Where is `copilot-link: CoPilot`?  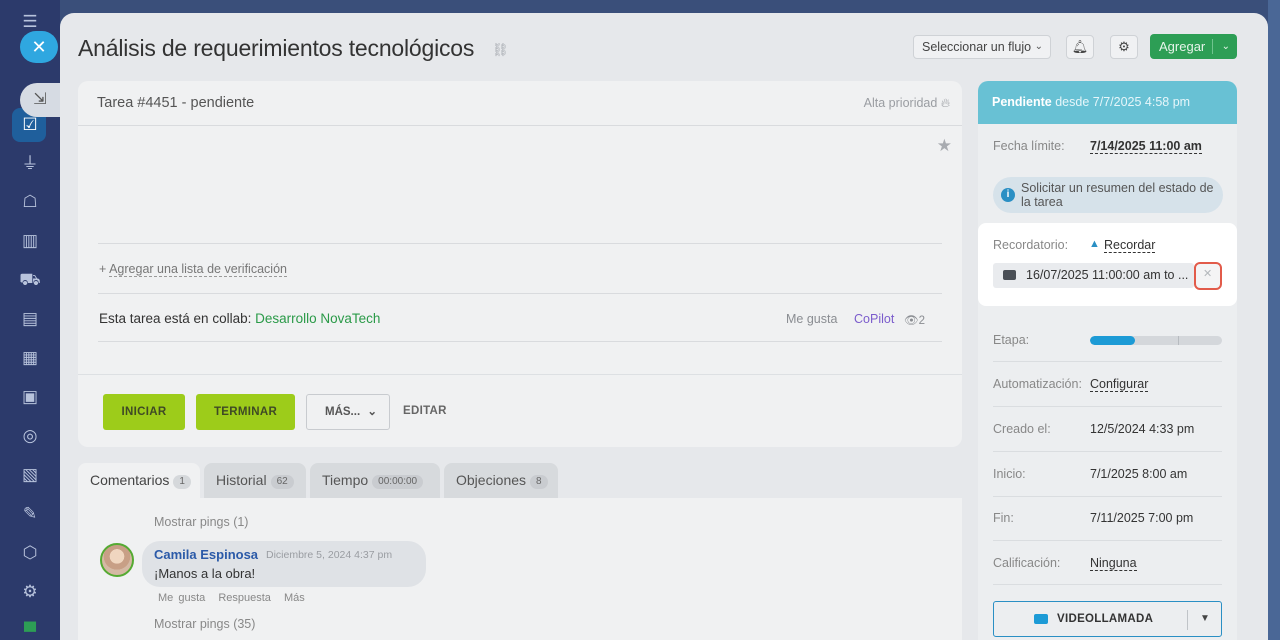 copilot-link: CoPilot is located at coordinates (874, 319).